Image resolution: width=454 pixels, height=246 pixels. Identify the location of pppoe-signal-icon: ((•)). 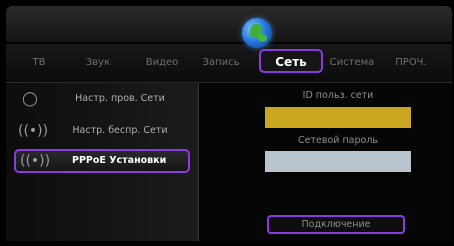
(35, 161).